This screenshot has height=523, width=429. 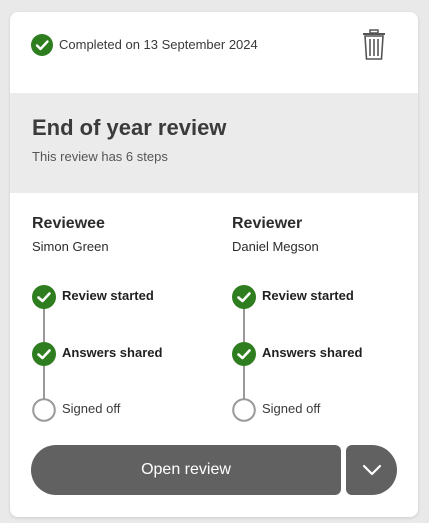 I want to click on trash-icon, so click(x=374, y=44).